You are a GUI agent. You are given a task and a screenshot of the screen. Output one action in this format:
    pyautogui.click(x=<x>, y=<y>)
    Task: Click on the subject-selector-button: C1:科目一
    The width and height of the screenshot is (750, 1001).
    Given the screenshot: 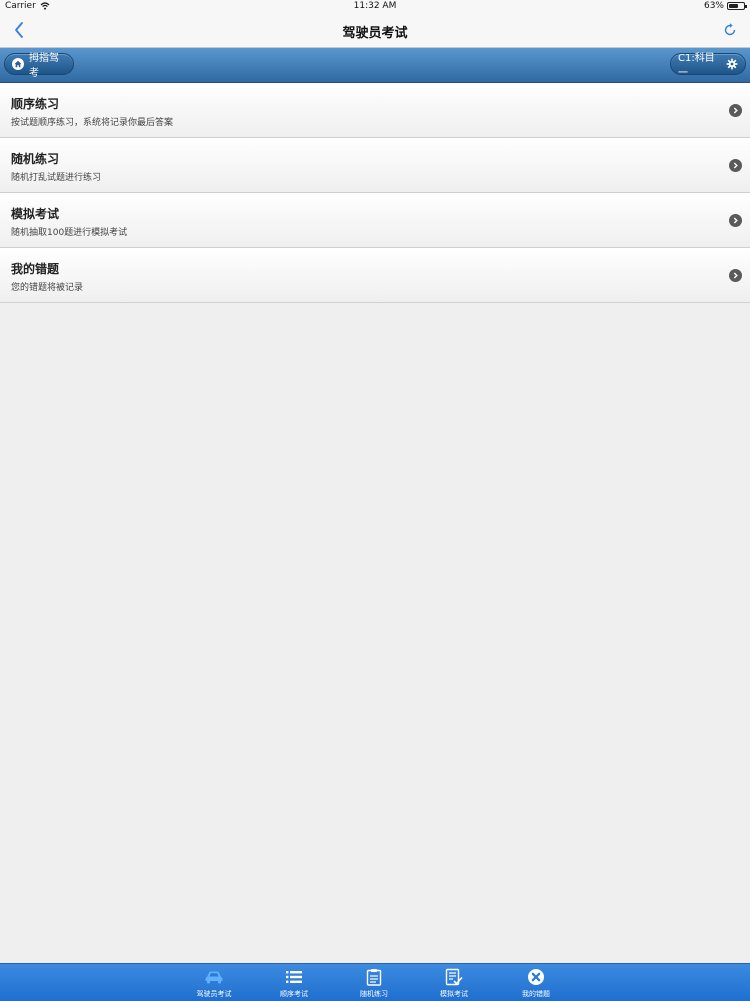 What is the action you would take?
    pyautogui.click(x=708, y=66)
    